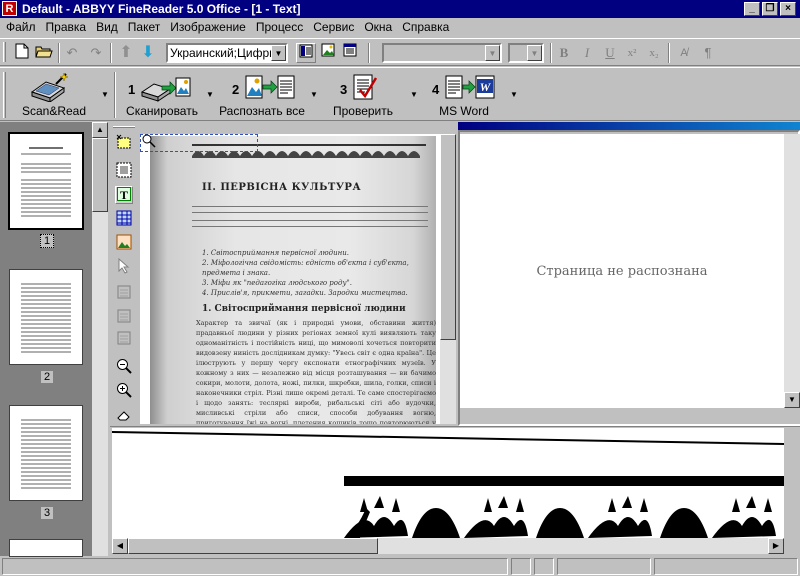 Image resolution: width=800 pixels, height=576 pixels. Describe the element at coordinates (49, 88) in the screenshot. I see `scanner-wand-icon` at that location.